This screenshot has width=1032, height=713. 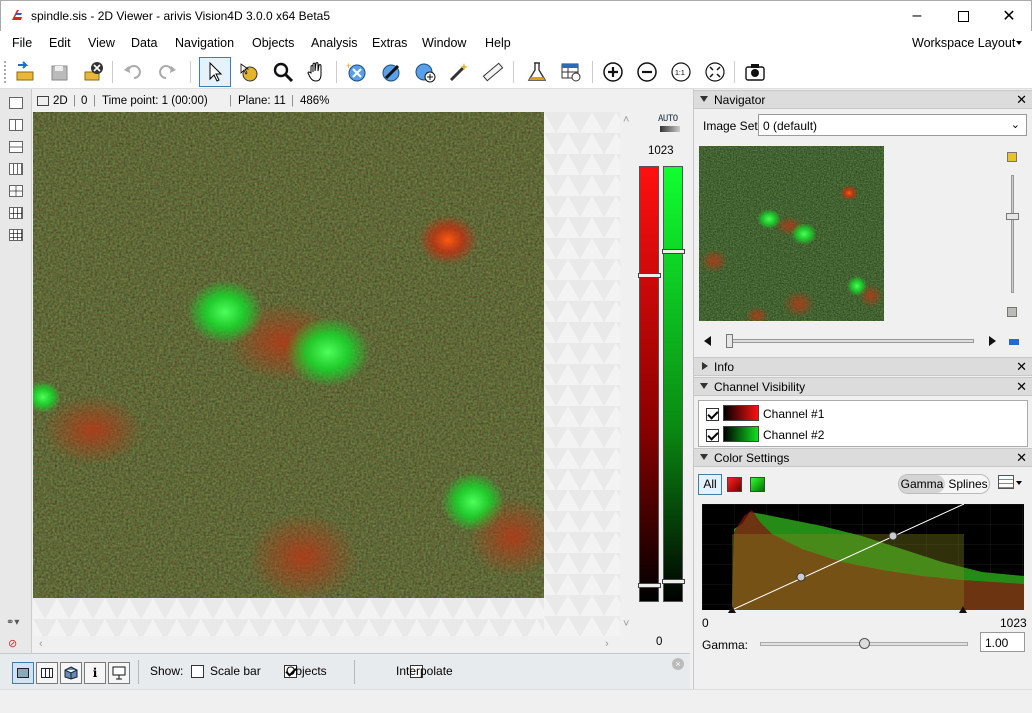 I want to click on workspace-layout-menu: Workspace Layout, so click(x=963, y=43).